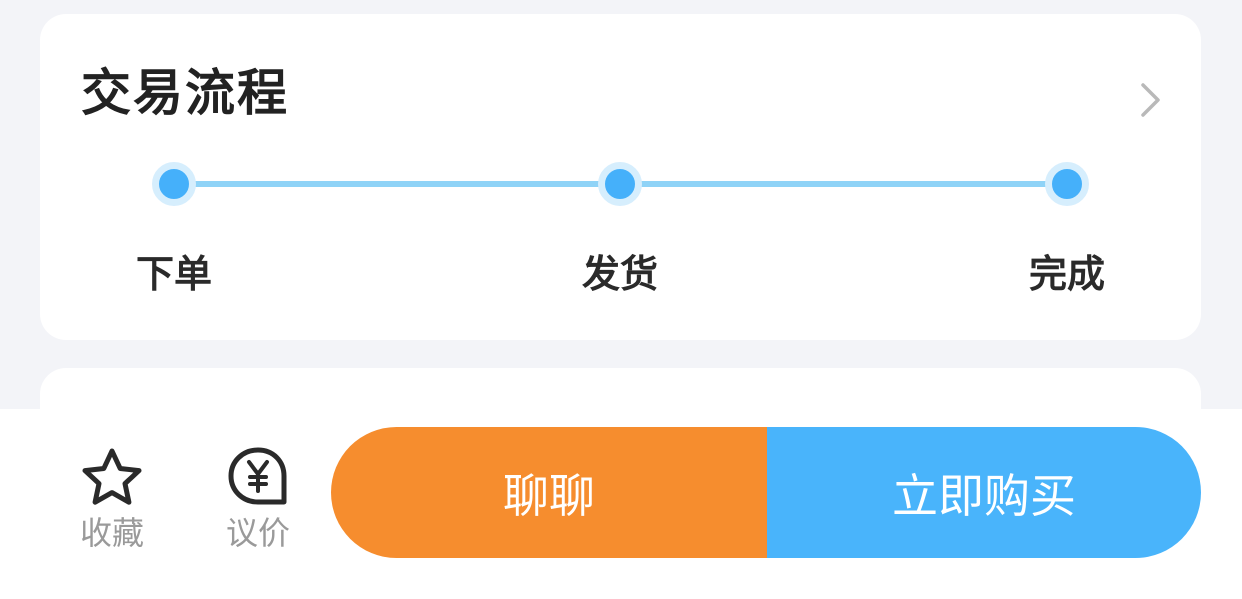  What do you see at coordinates (549, 492) in the screenshot?
I see `chat-button: 聊聊` at bounding box center [549, 492].